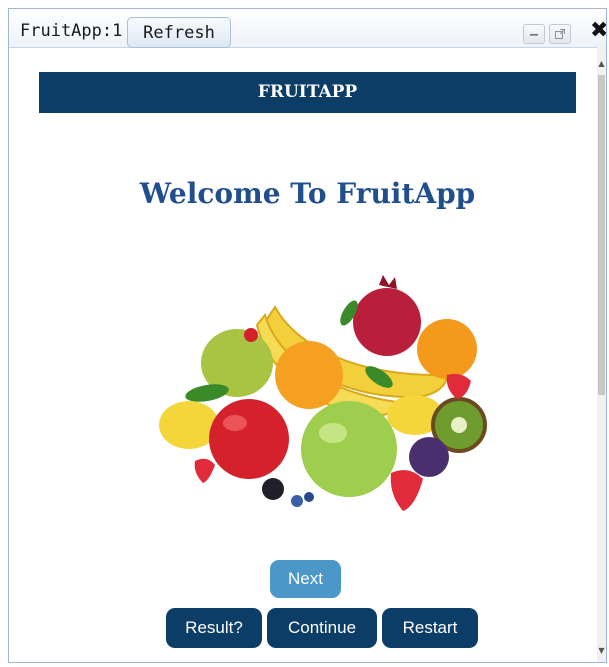 This screenshot has height=667, width=609. I want to click on app-header: FRUITAPP, so click(307, 92).